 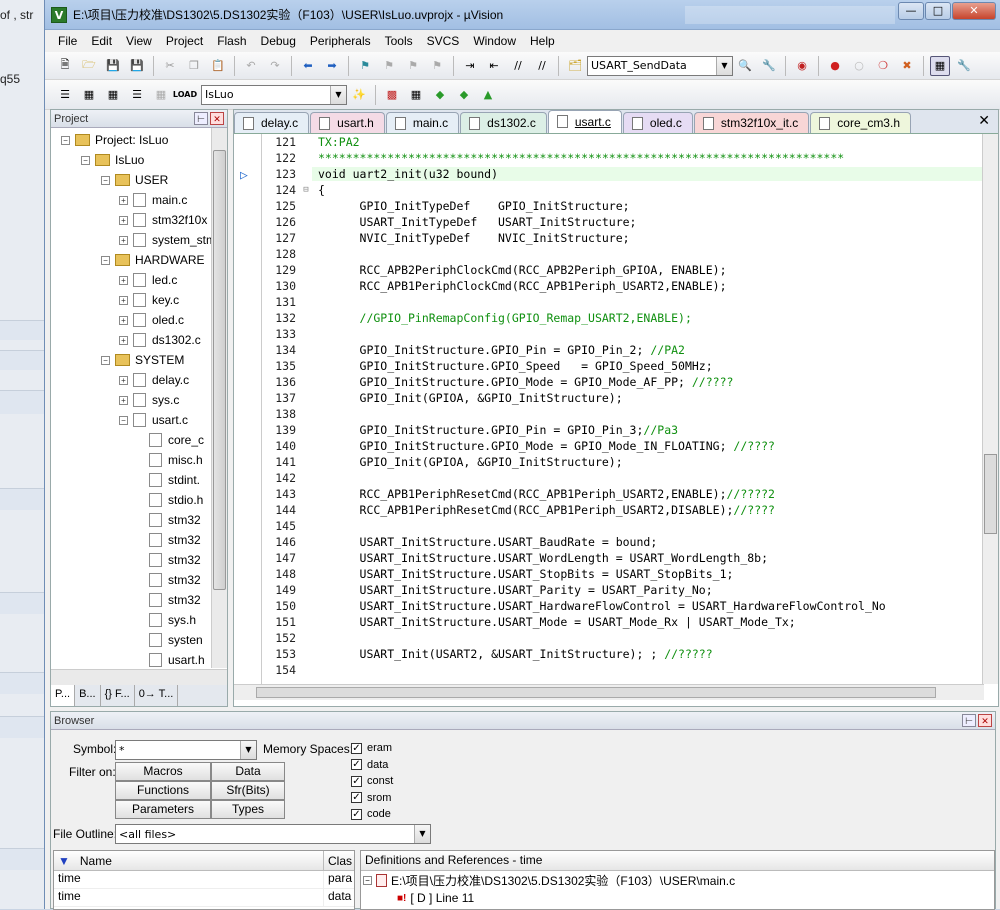 I want to click on filter-button: Parameters, so click(x=163, y=809).